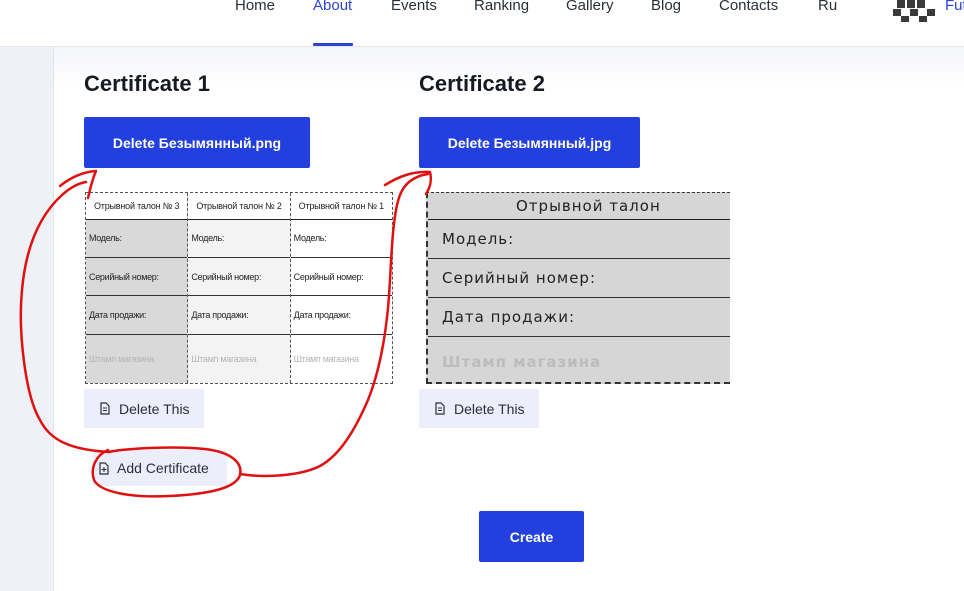  I want to click on brand-logo-icon, so click(914, 11).